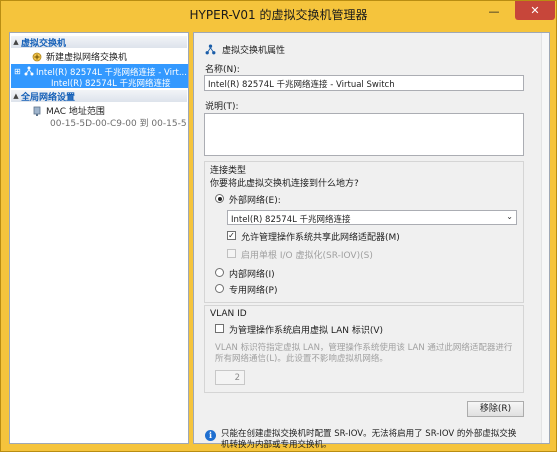 Image resolution: width=557 pixels, height=452 pixels. Describe the element at coordinates (509, 216) in the screenshot. I see `chevron-down-icon: ⌄` at that location.